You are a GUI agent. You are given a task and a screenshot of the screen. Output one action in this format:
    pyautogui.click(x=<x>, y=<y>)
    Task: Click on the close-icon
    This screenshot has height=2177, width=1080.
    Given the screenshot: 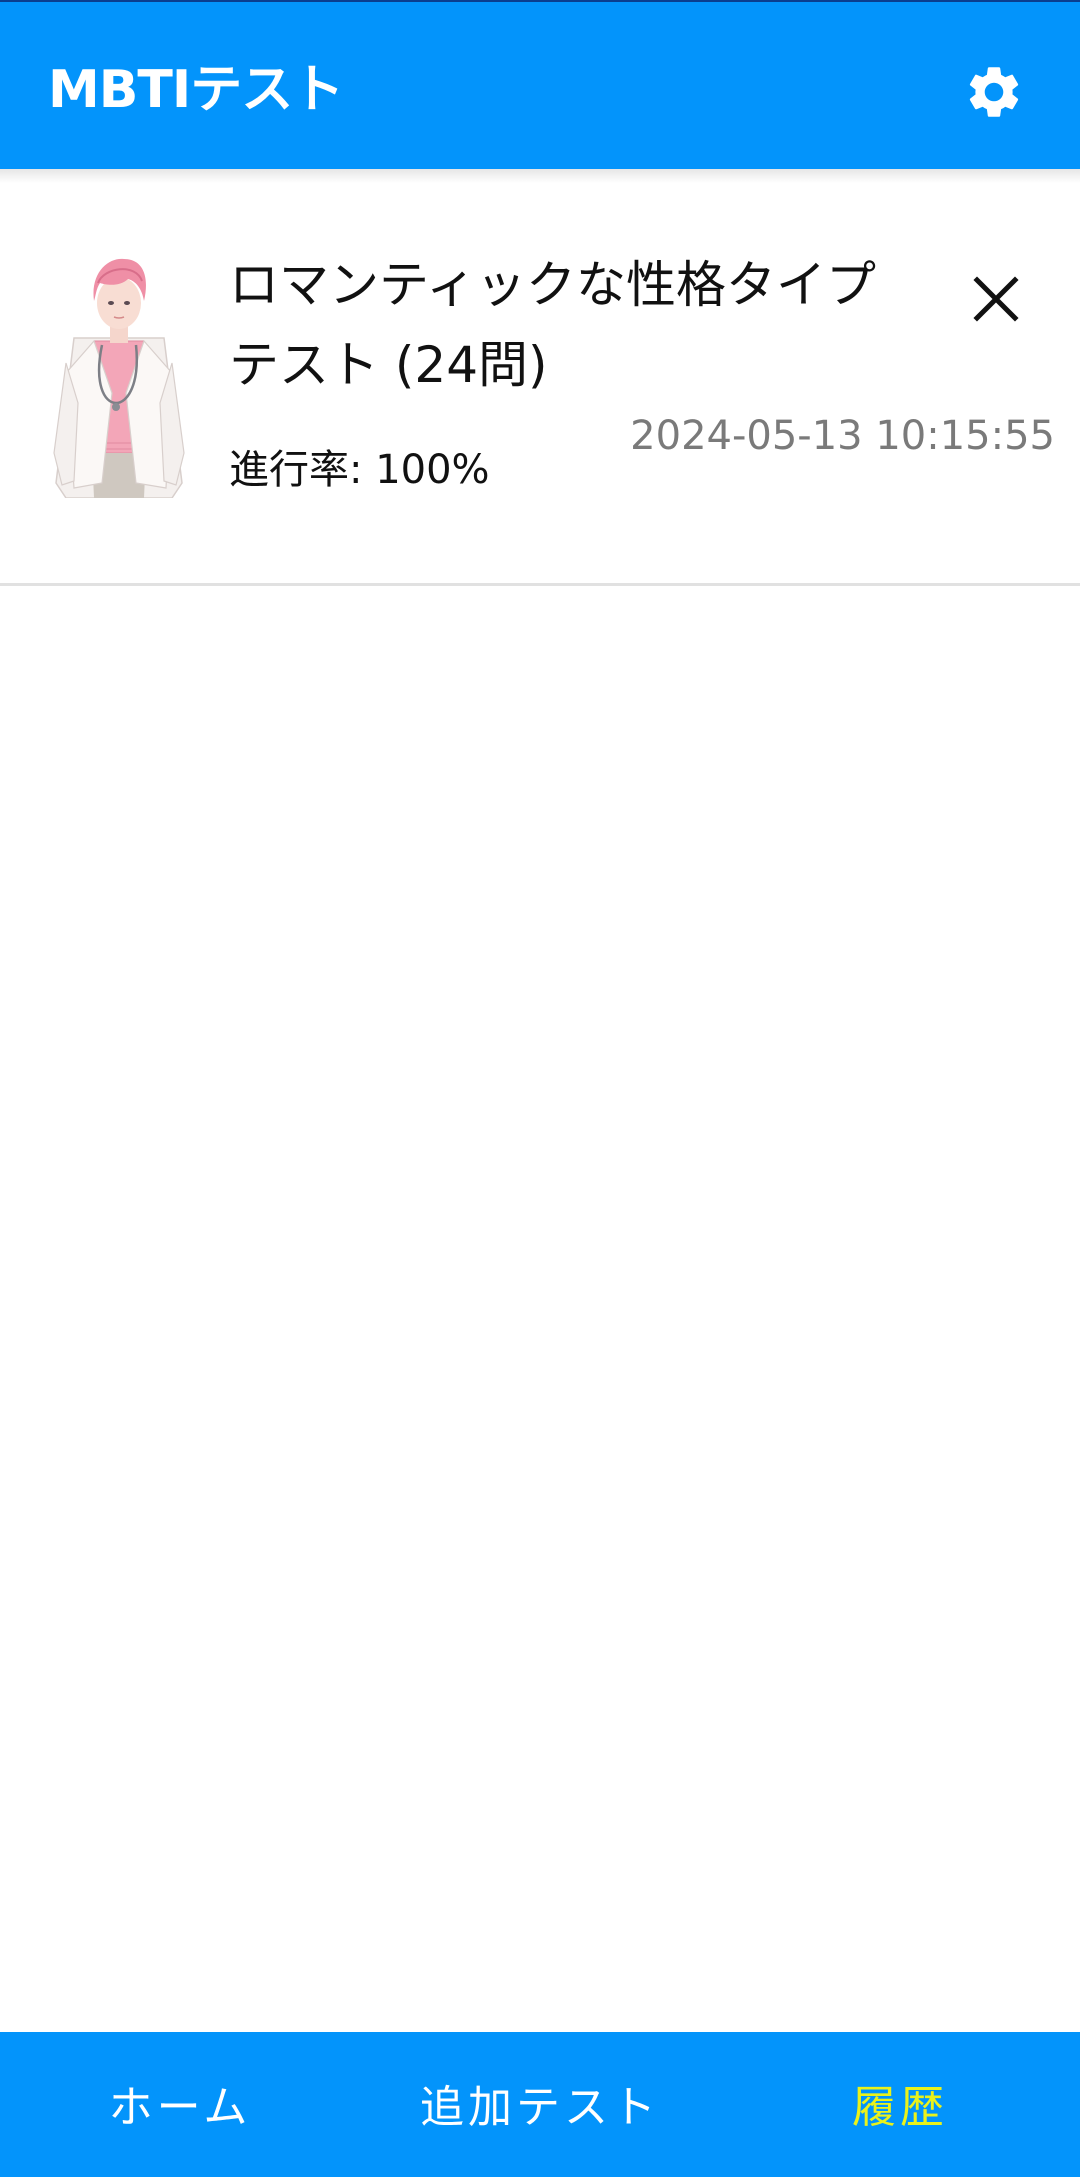 What is the action you would take?
    pyautogui.click(x=996, y=299)
    